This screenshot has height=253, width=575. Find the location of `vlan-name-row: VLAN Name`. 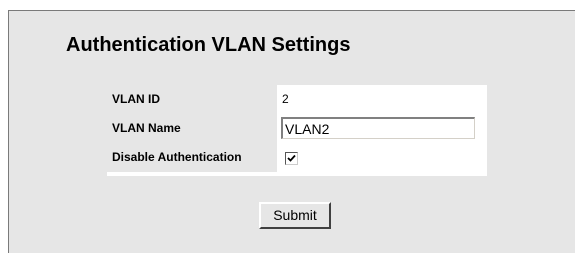

vlan-name-row: VLAN Name is located at coordinates (297, 128).